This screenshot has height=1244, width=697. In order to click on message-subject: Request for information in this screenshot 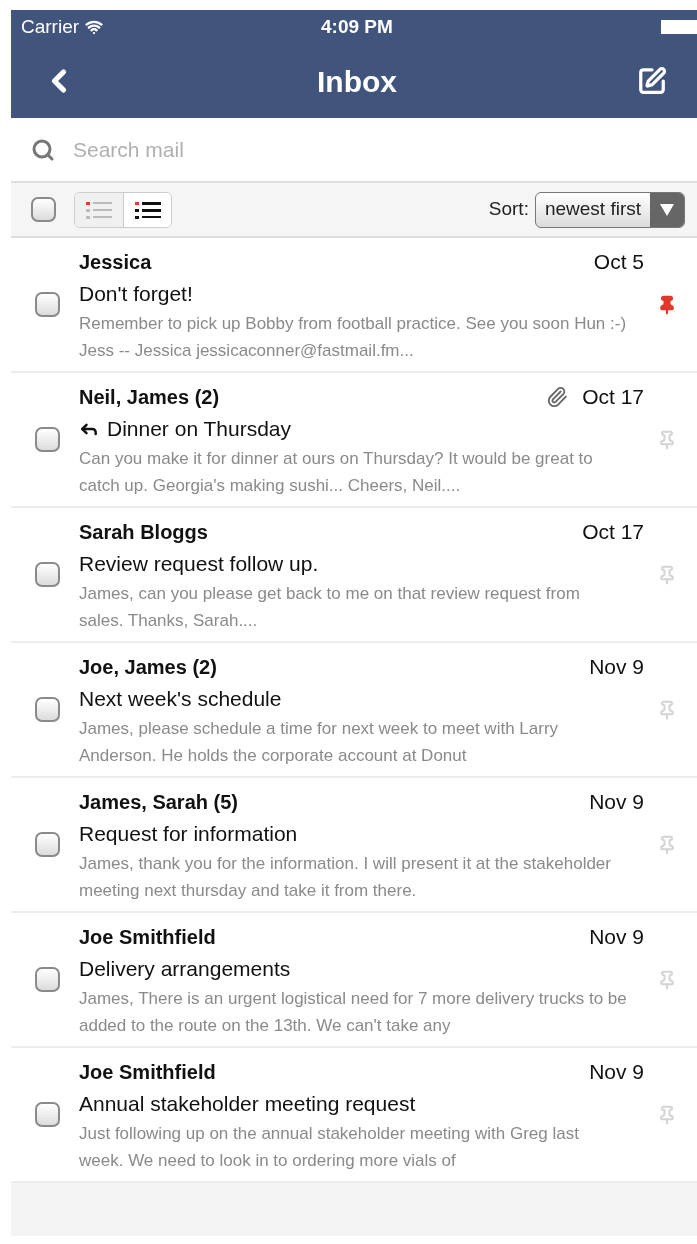, I will do `click(188, 833)`.